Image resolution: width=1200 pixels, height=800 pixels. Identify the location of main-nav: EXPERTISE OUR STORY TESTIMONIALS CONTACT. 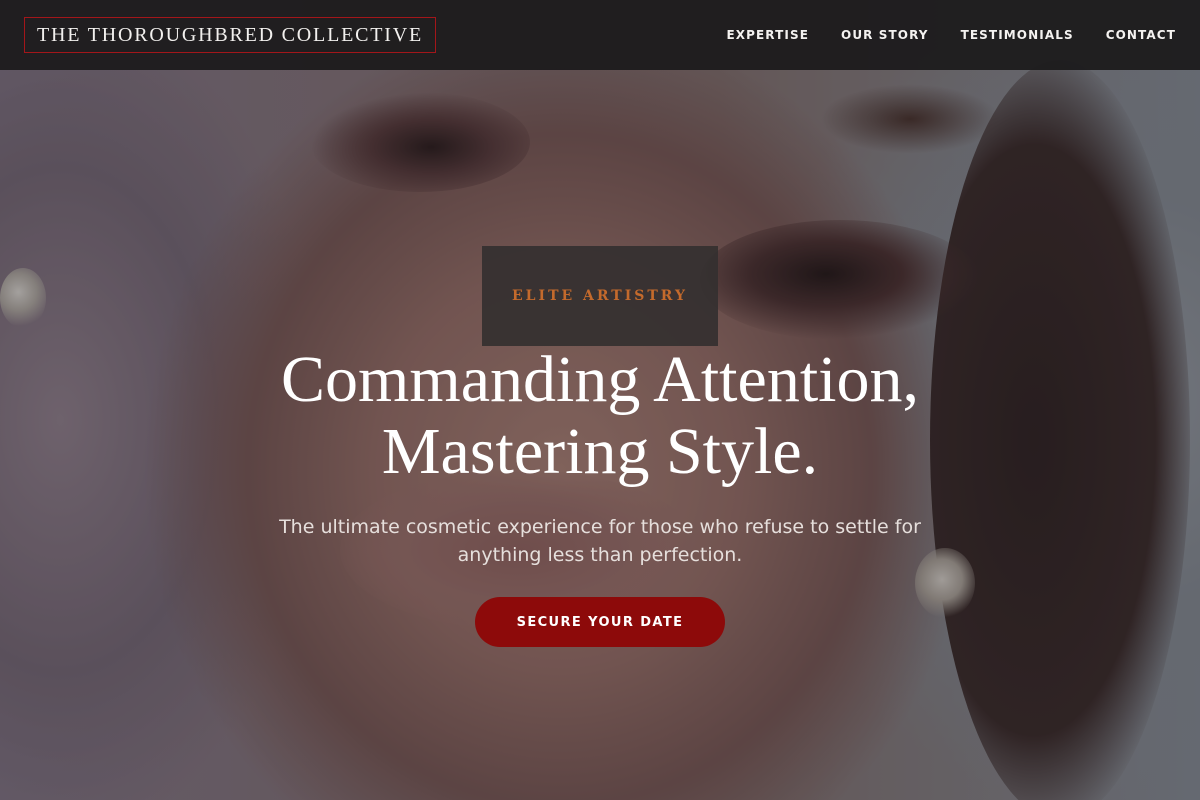
(951, 35).